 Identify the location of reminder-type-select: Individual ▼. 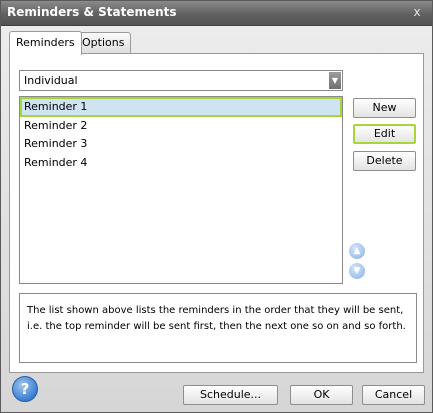
(181, 80).